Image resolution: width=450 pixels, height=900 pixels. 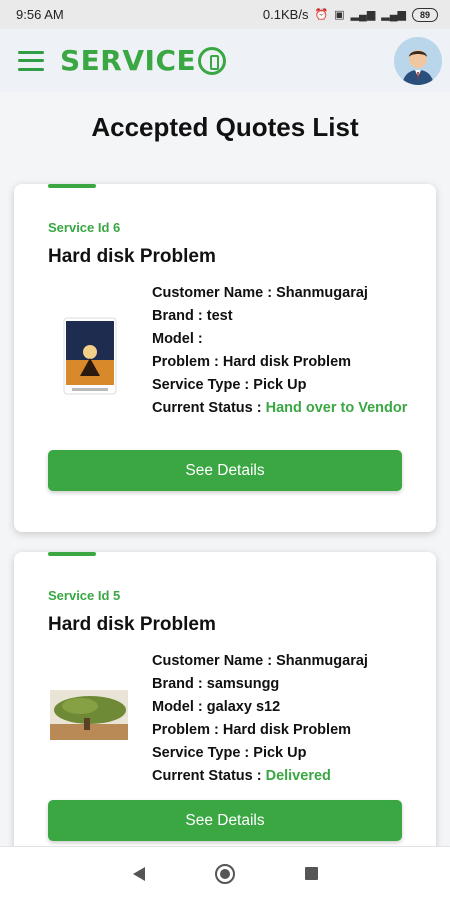 What do you see at coordinates (192, 316) in the screenshot?
I see `brand: Brand : test` at bounding box center [192, 316].